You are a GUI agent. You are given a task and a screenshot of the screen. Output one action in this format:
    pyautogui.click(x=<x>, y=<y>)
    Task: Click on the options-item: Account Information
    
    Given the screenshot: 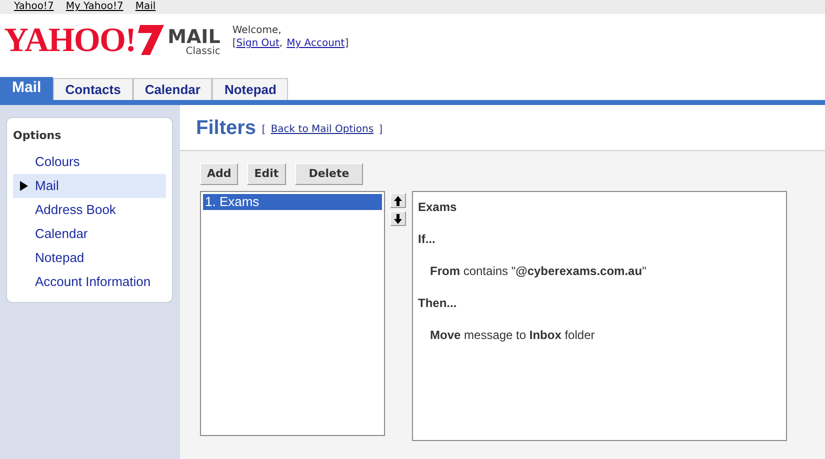 What is the action you would take?
    pyautogui.click(x=89, y=282)
    